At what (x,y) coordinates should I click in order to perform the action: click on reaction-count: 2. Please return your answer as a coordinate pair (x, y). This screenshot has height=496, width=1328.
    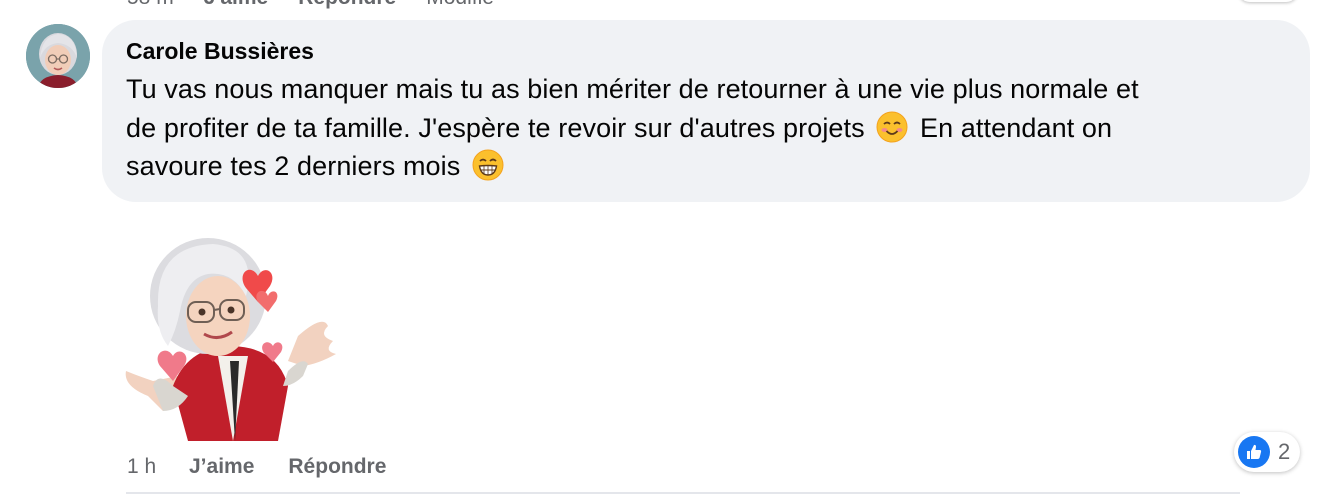
    Looking at the image, I should click on (1284, 451).